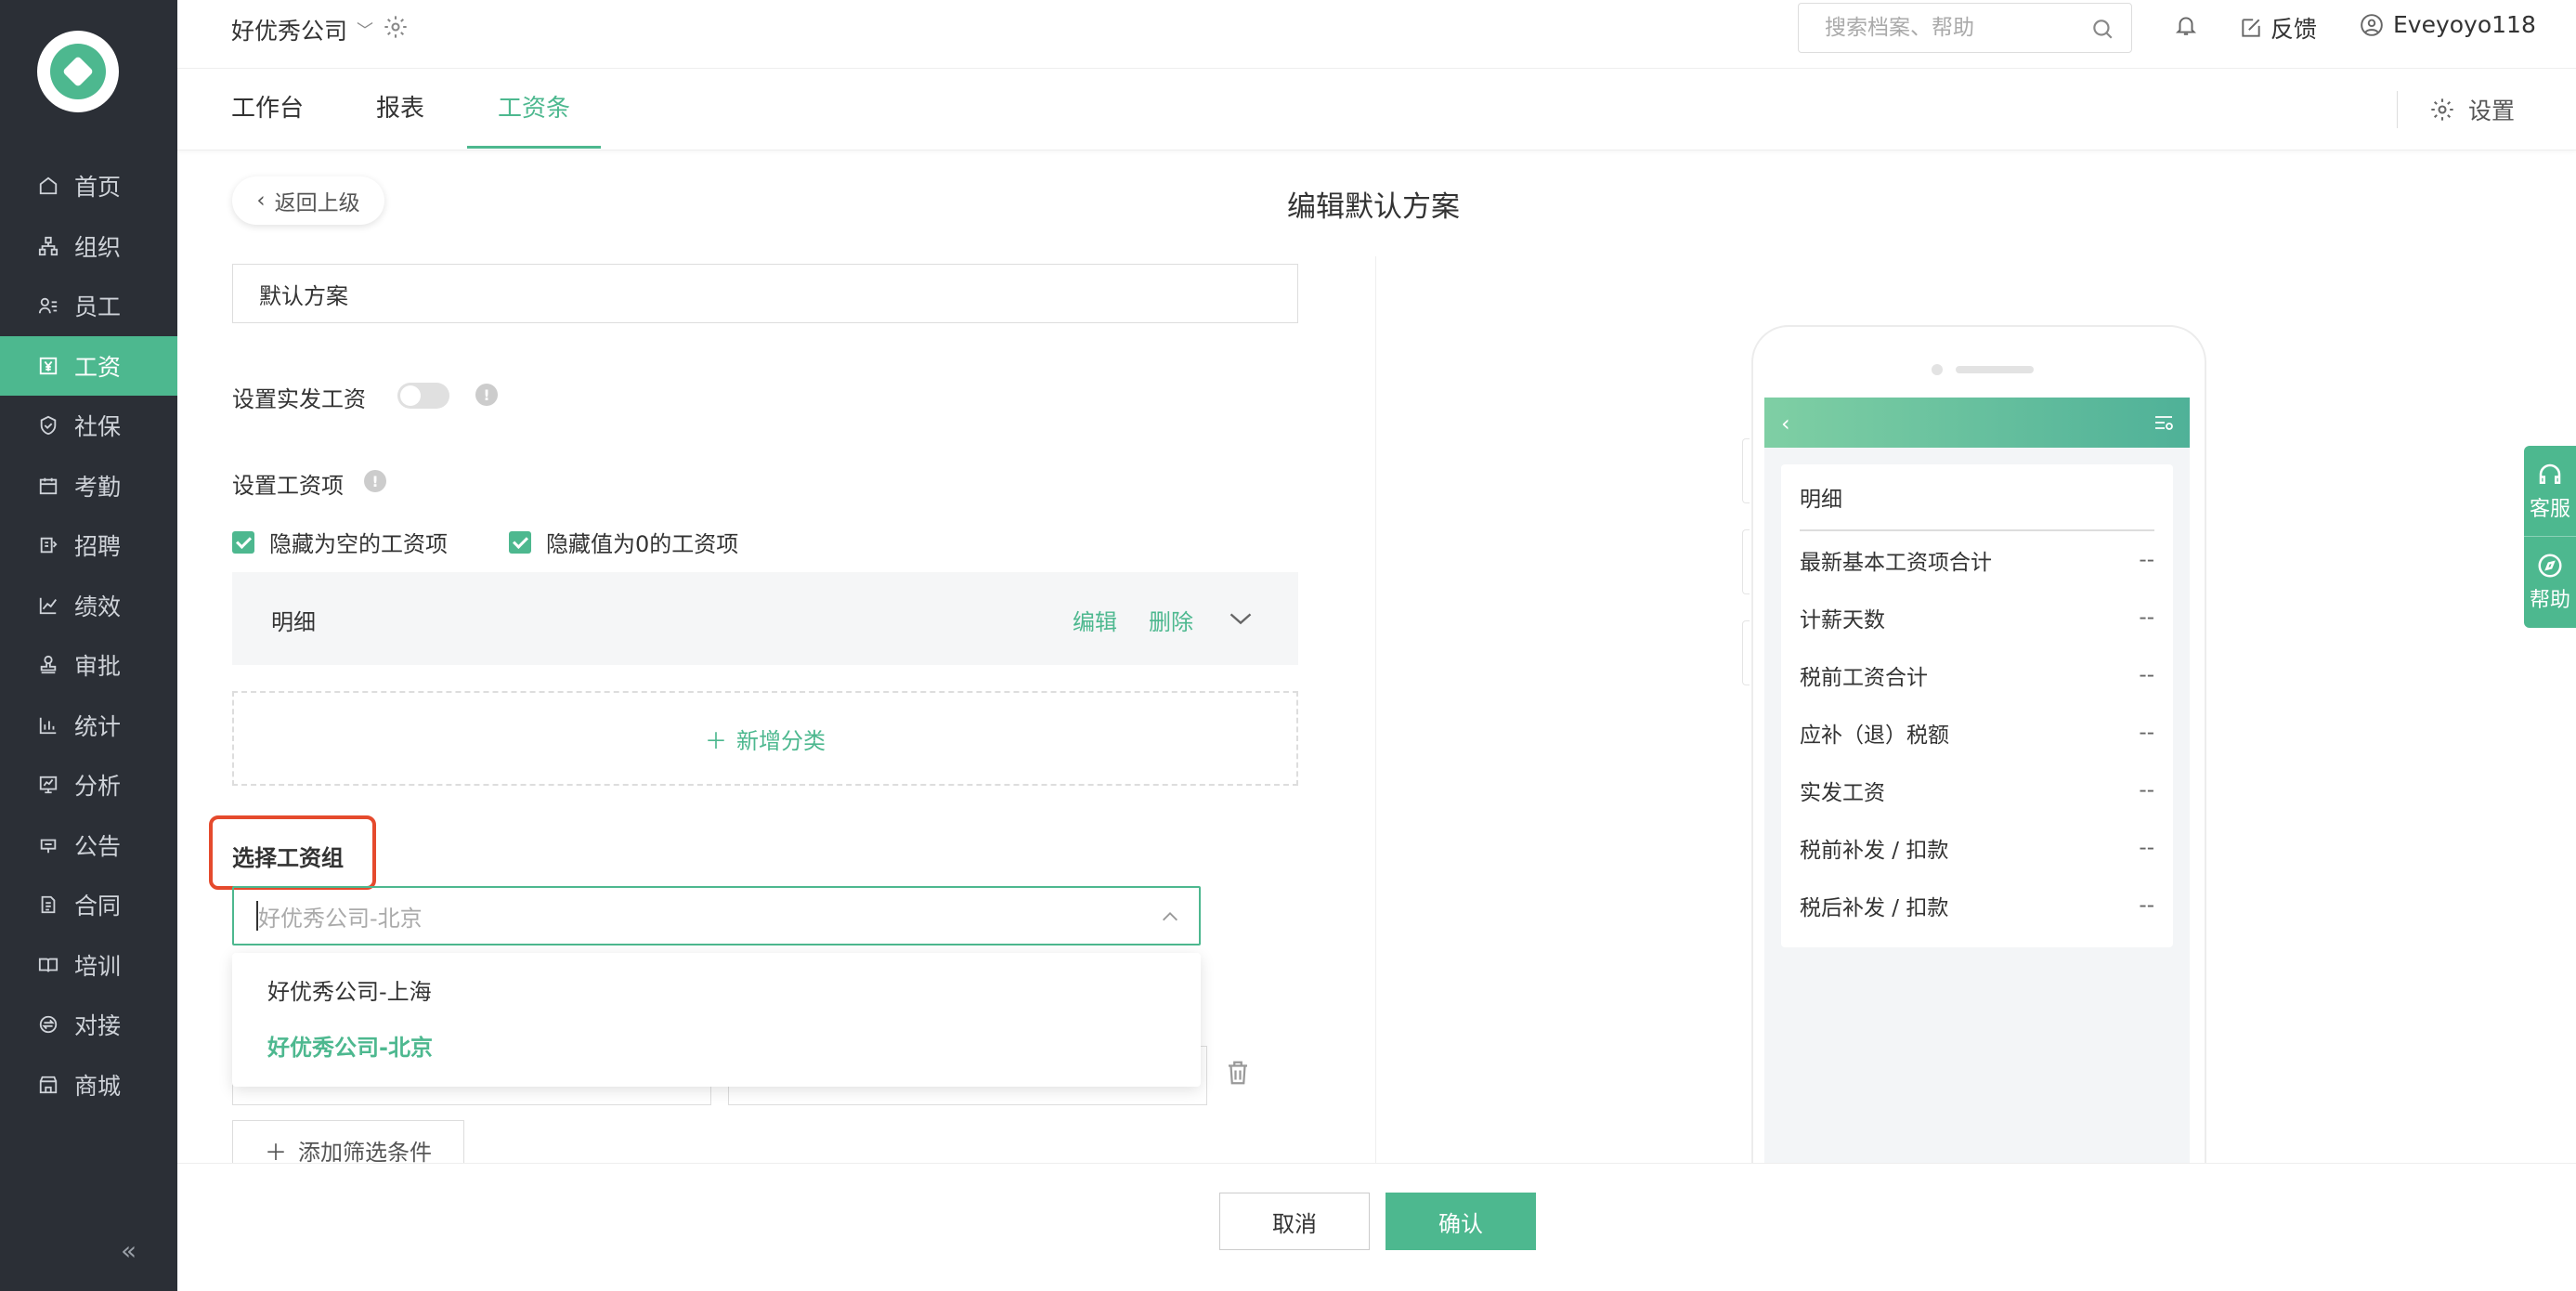  Describe the element at coordinates (2278, 28) in the screenshot. I see `feedback-button: 反馈` at that location.